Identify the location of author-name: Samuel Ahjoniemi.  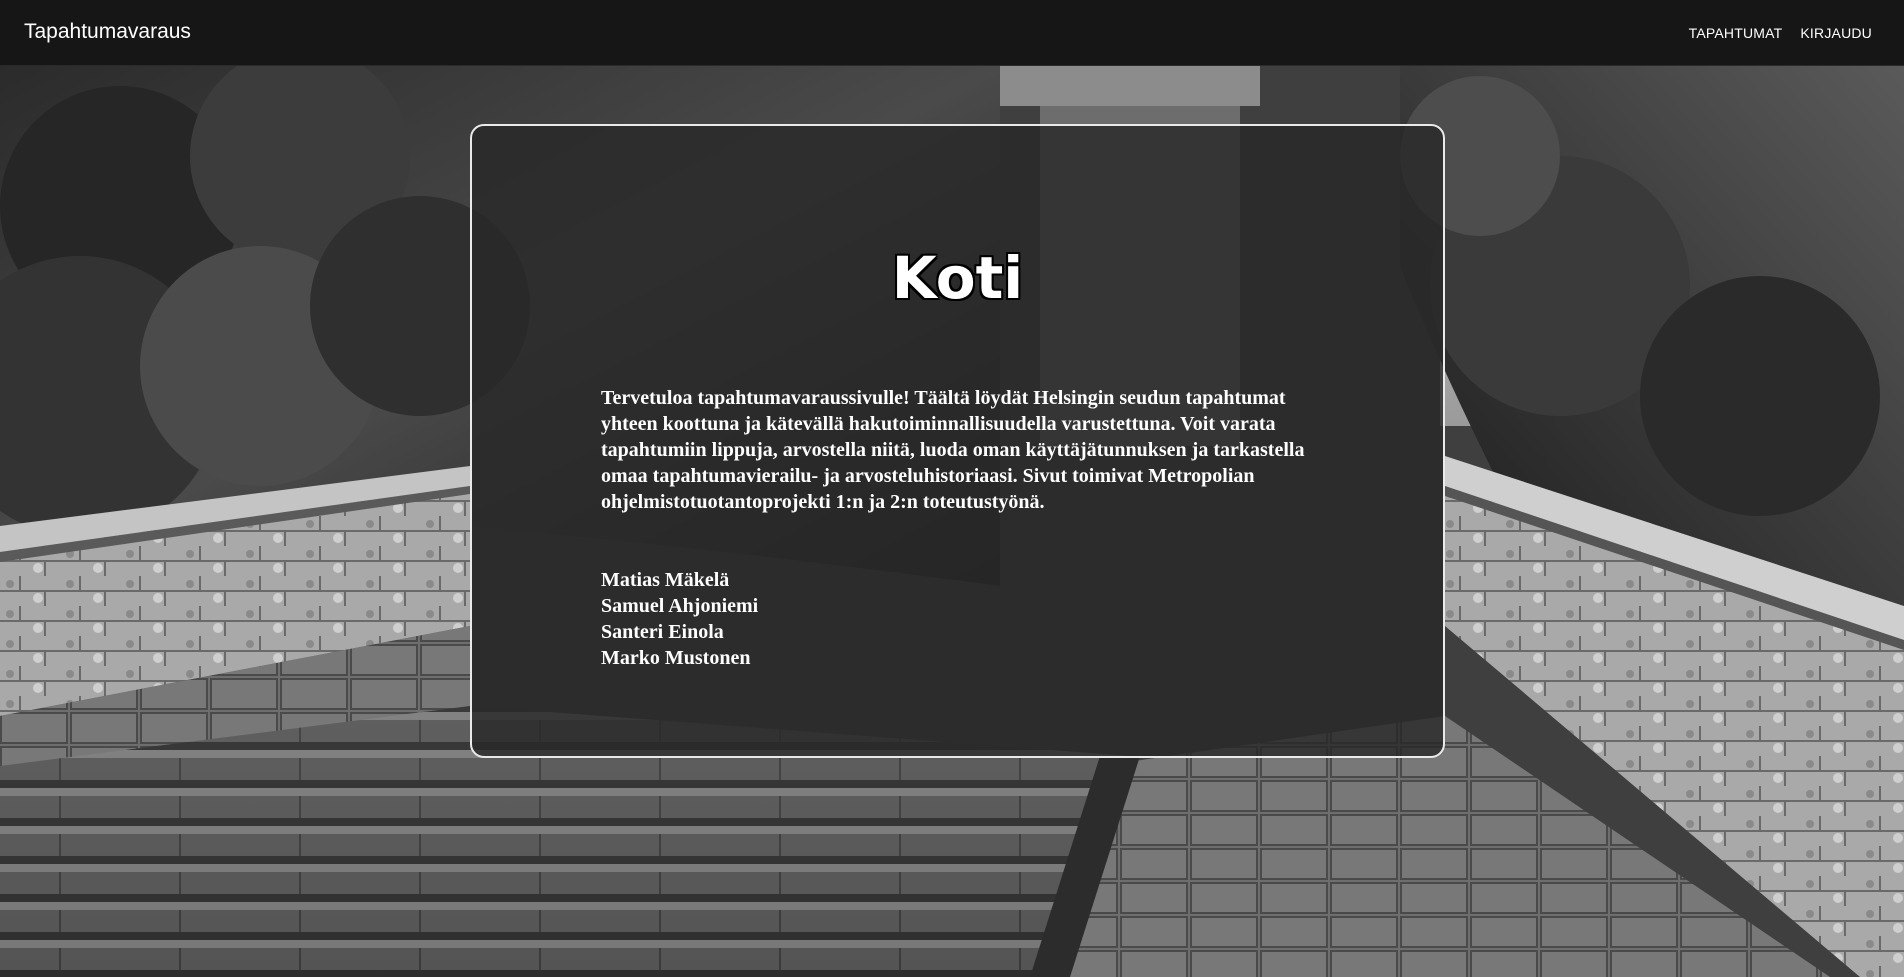
(680, 606).